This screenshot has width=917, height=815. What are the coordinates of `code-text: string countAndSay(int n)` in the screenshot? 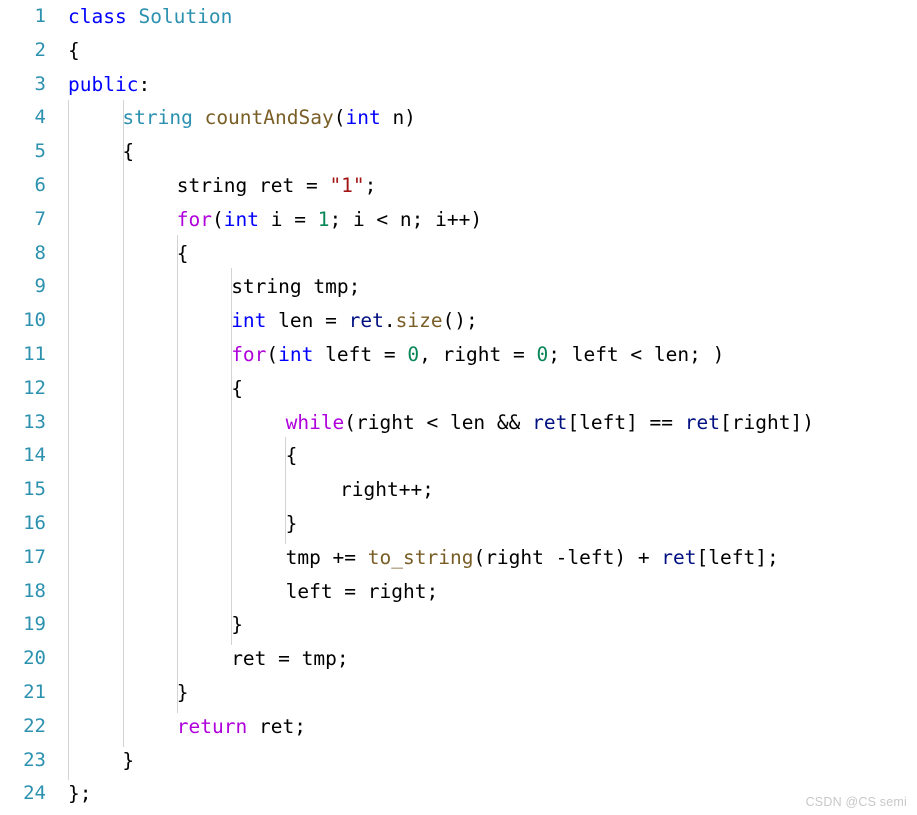 It's located at (269, 118).